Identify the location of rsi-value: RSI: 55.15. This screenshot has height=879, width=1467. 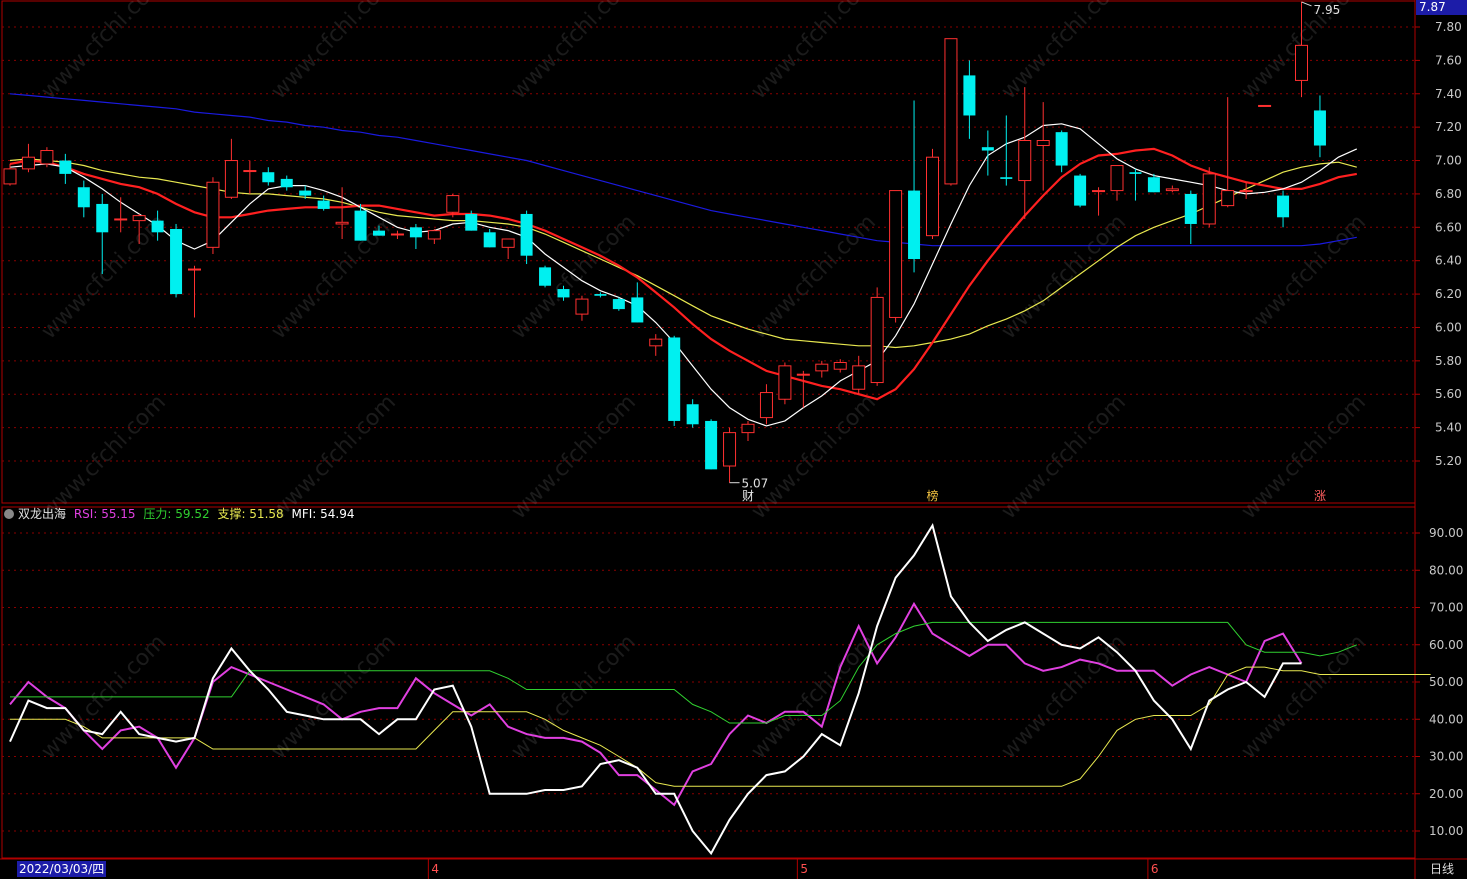
(104, 514).